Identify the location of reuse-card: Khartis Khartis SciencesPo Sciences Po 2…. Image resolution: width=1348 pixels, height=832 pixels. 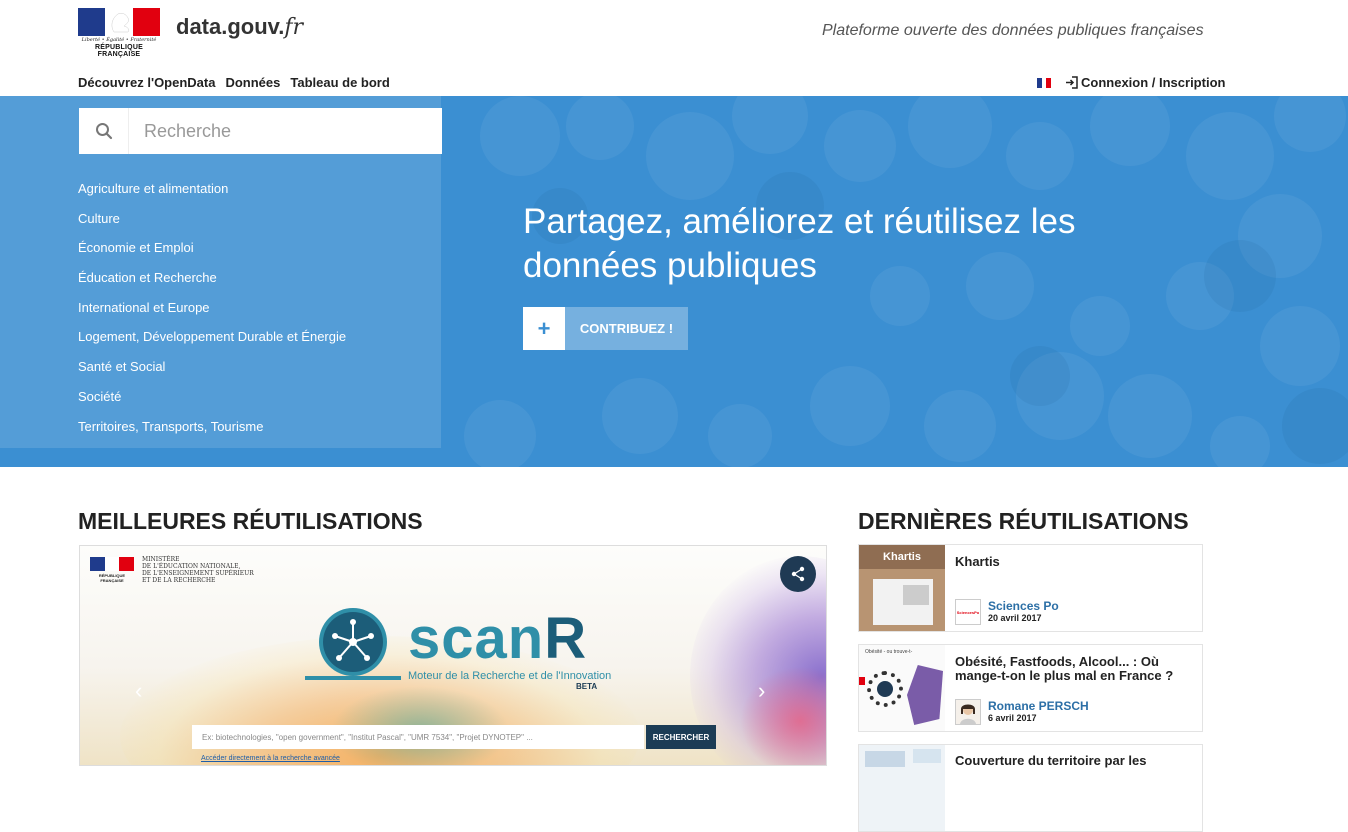
(1030, 588).